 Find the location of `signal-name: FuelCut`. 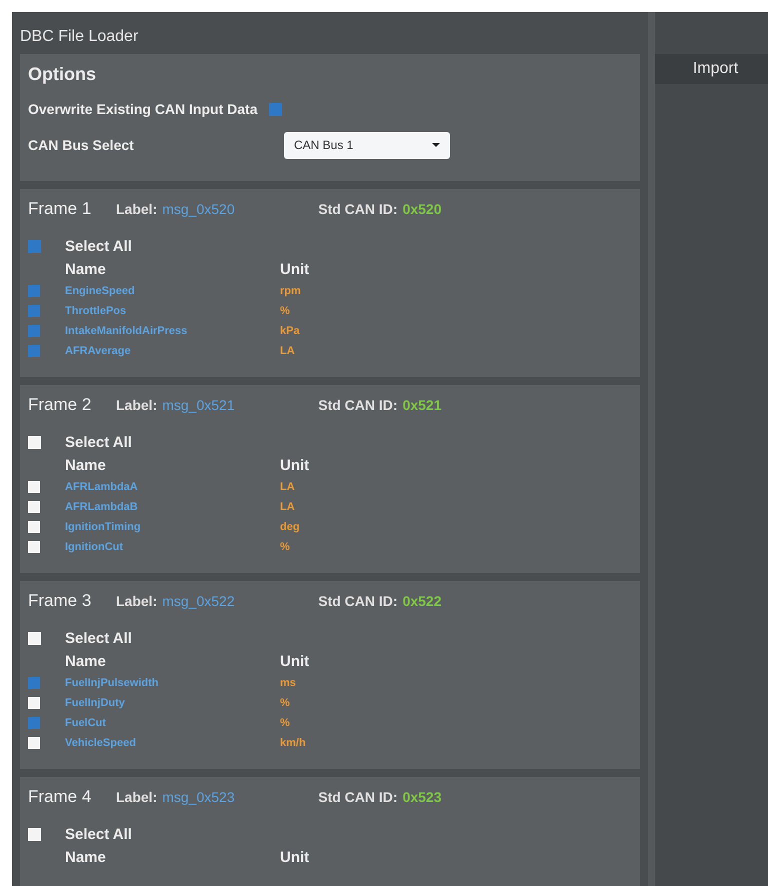

signal-name: FuelCut is located at coordinates (86, 723).